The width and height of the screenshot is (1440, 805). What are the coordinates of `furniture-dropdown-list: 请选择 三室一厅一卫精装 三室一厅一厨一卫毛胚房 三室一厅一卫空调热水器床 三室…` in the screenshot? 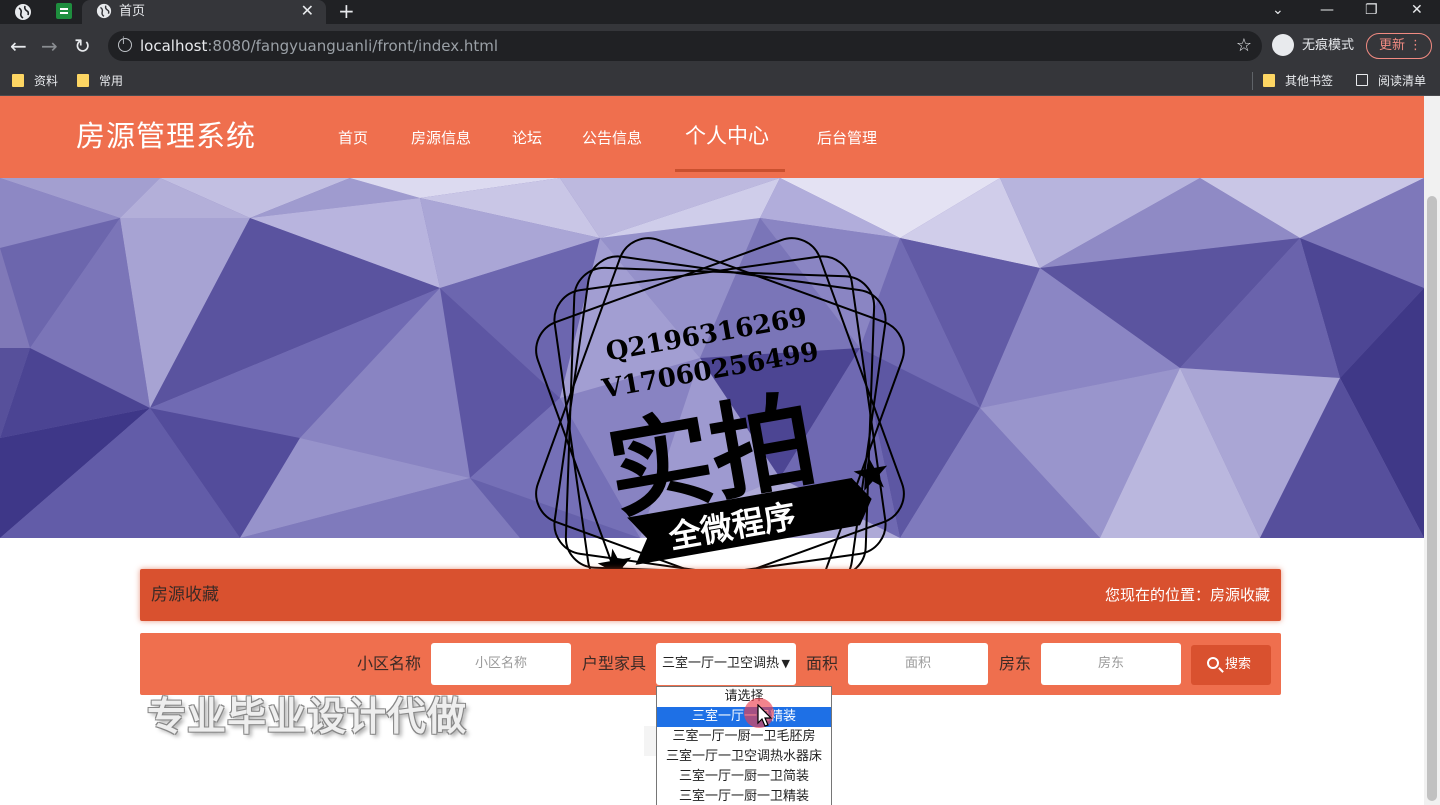 It's located at (744, 745).